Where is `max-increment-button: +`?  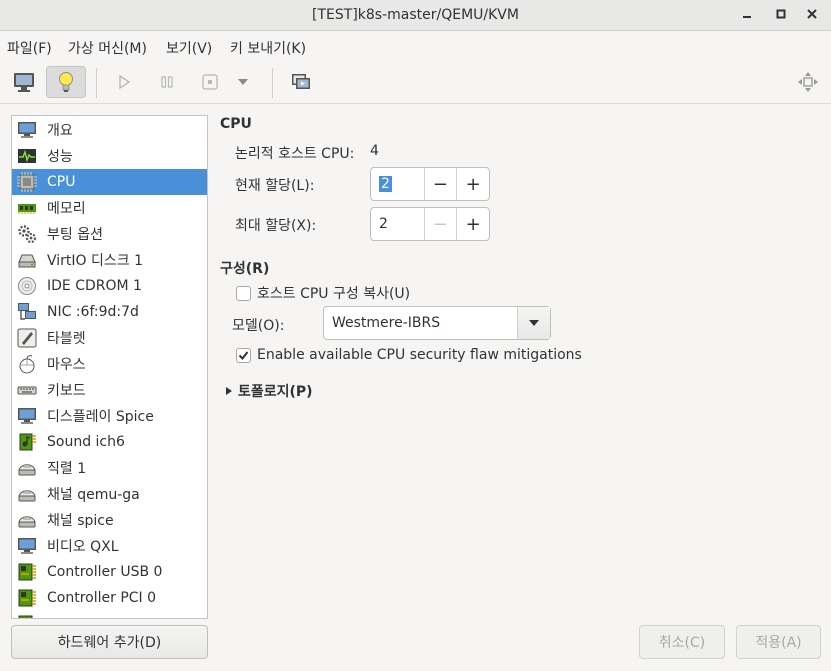
max-increment-button: + is located at coordinates (472, 224).